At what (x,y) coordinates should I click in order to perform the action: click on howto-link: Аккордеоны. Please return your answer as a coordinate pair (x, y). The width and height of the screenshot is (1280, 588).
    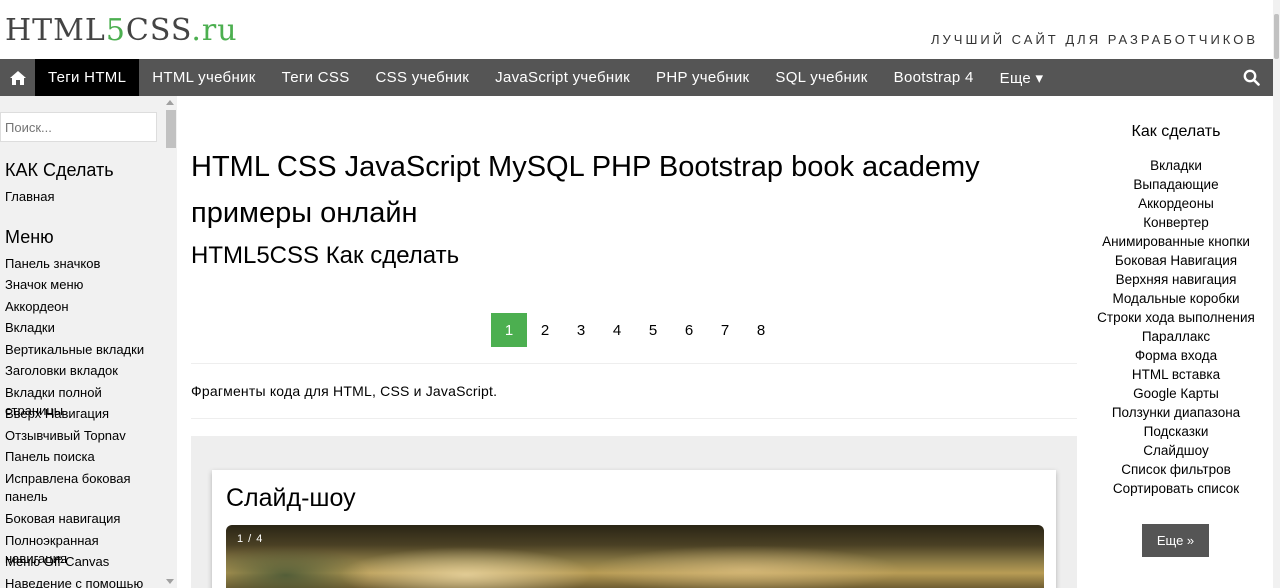
    Looking at the image, I should click on (1176, 203).